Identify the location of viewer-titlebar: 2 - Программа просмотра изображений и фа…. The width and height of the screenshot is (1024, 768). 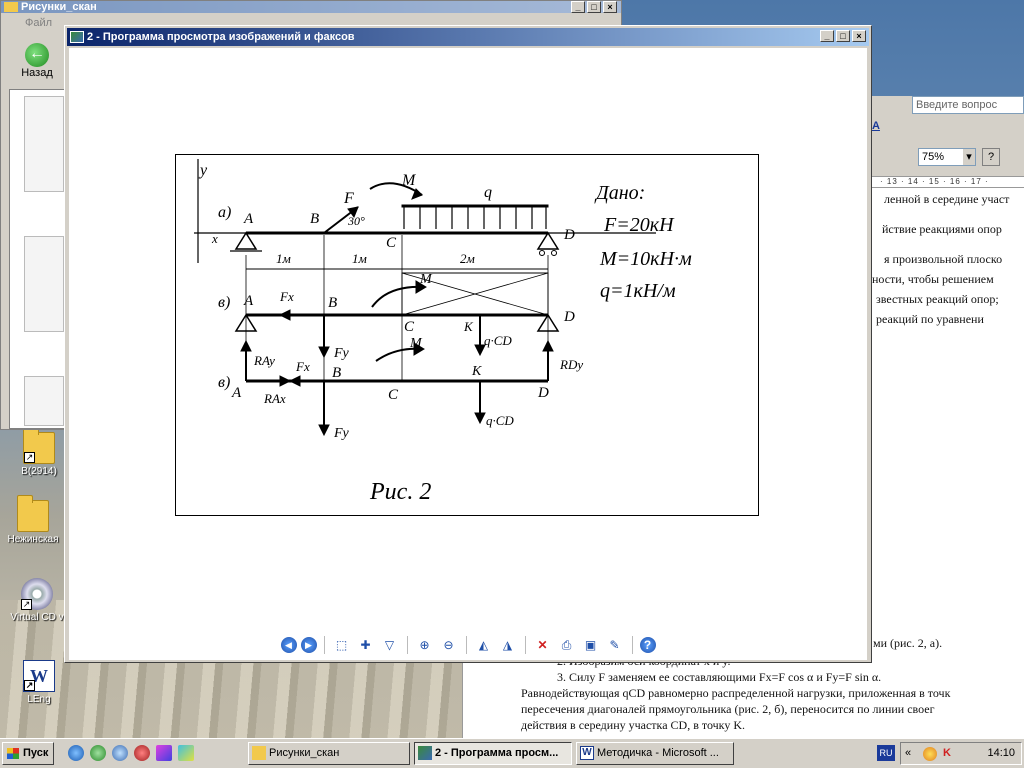
(468, 37).